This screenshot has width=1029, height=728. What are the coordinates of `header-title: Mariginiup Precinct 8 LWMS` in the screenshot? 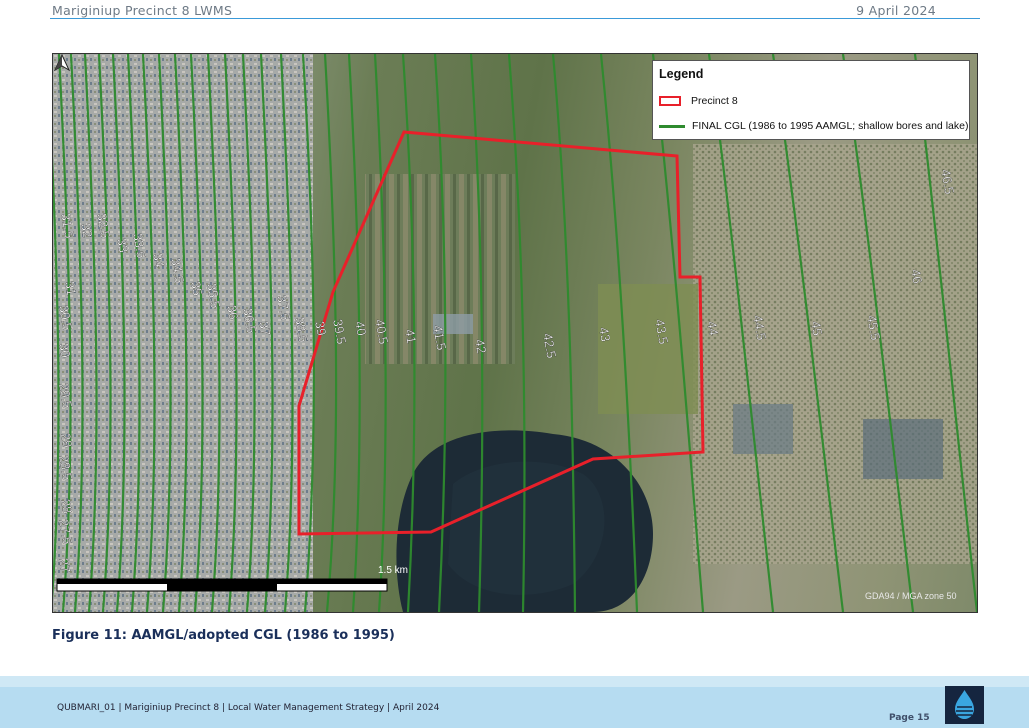 It's located at (142, 10).